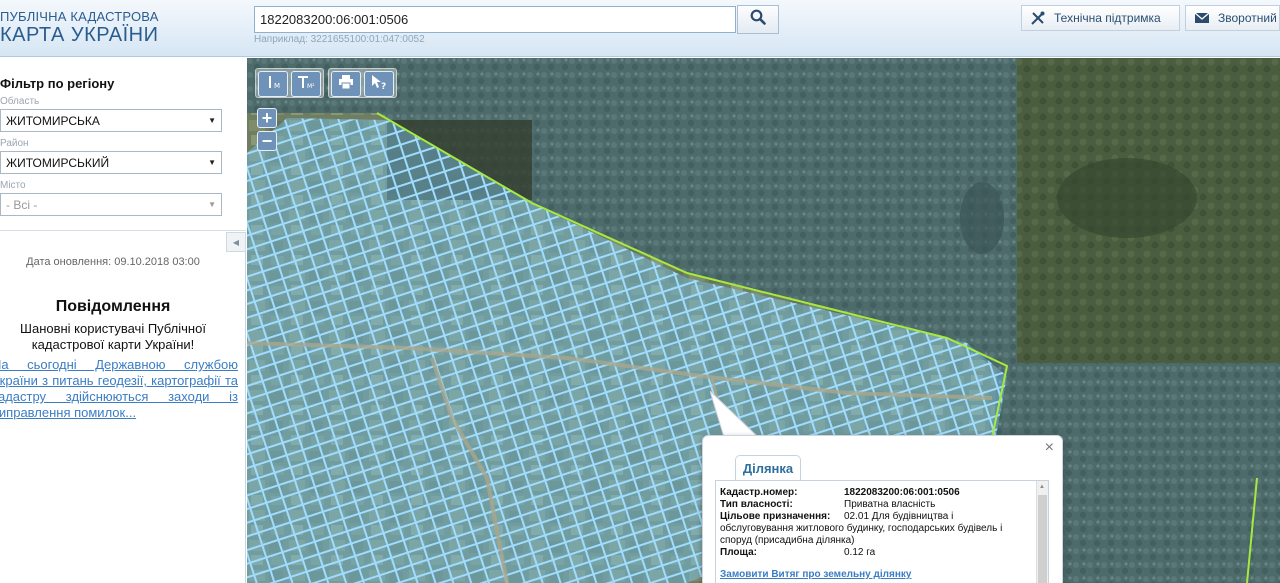  I want to click on row-value: 02.01 Для будівництва і, so click(899, 516).